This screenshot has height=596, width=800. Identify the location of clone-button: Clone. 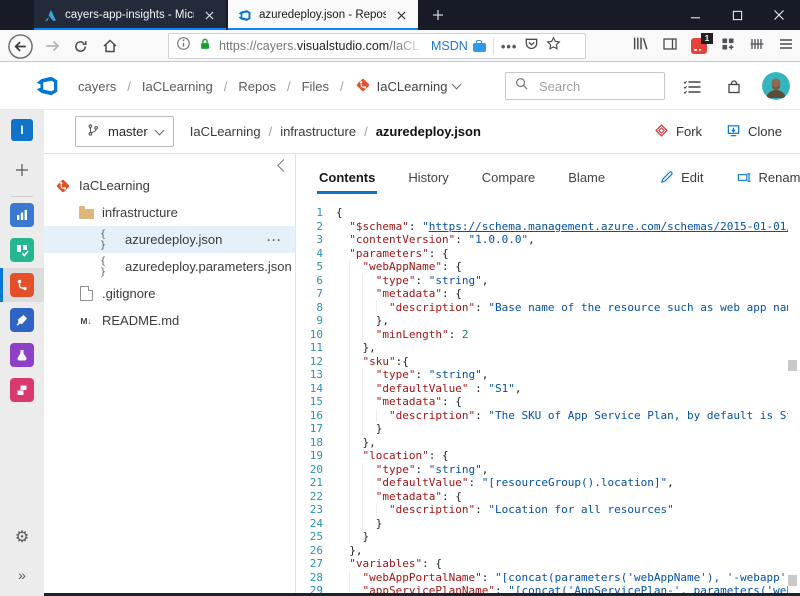
(754, 132).